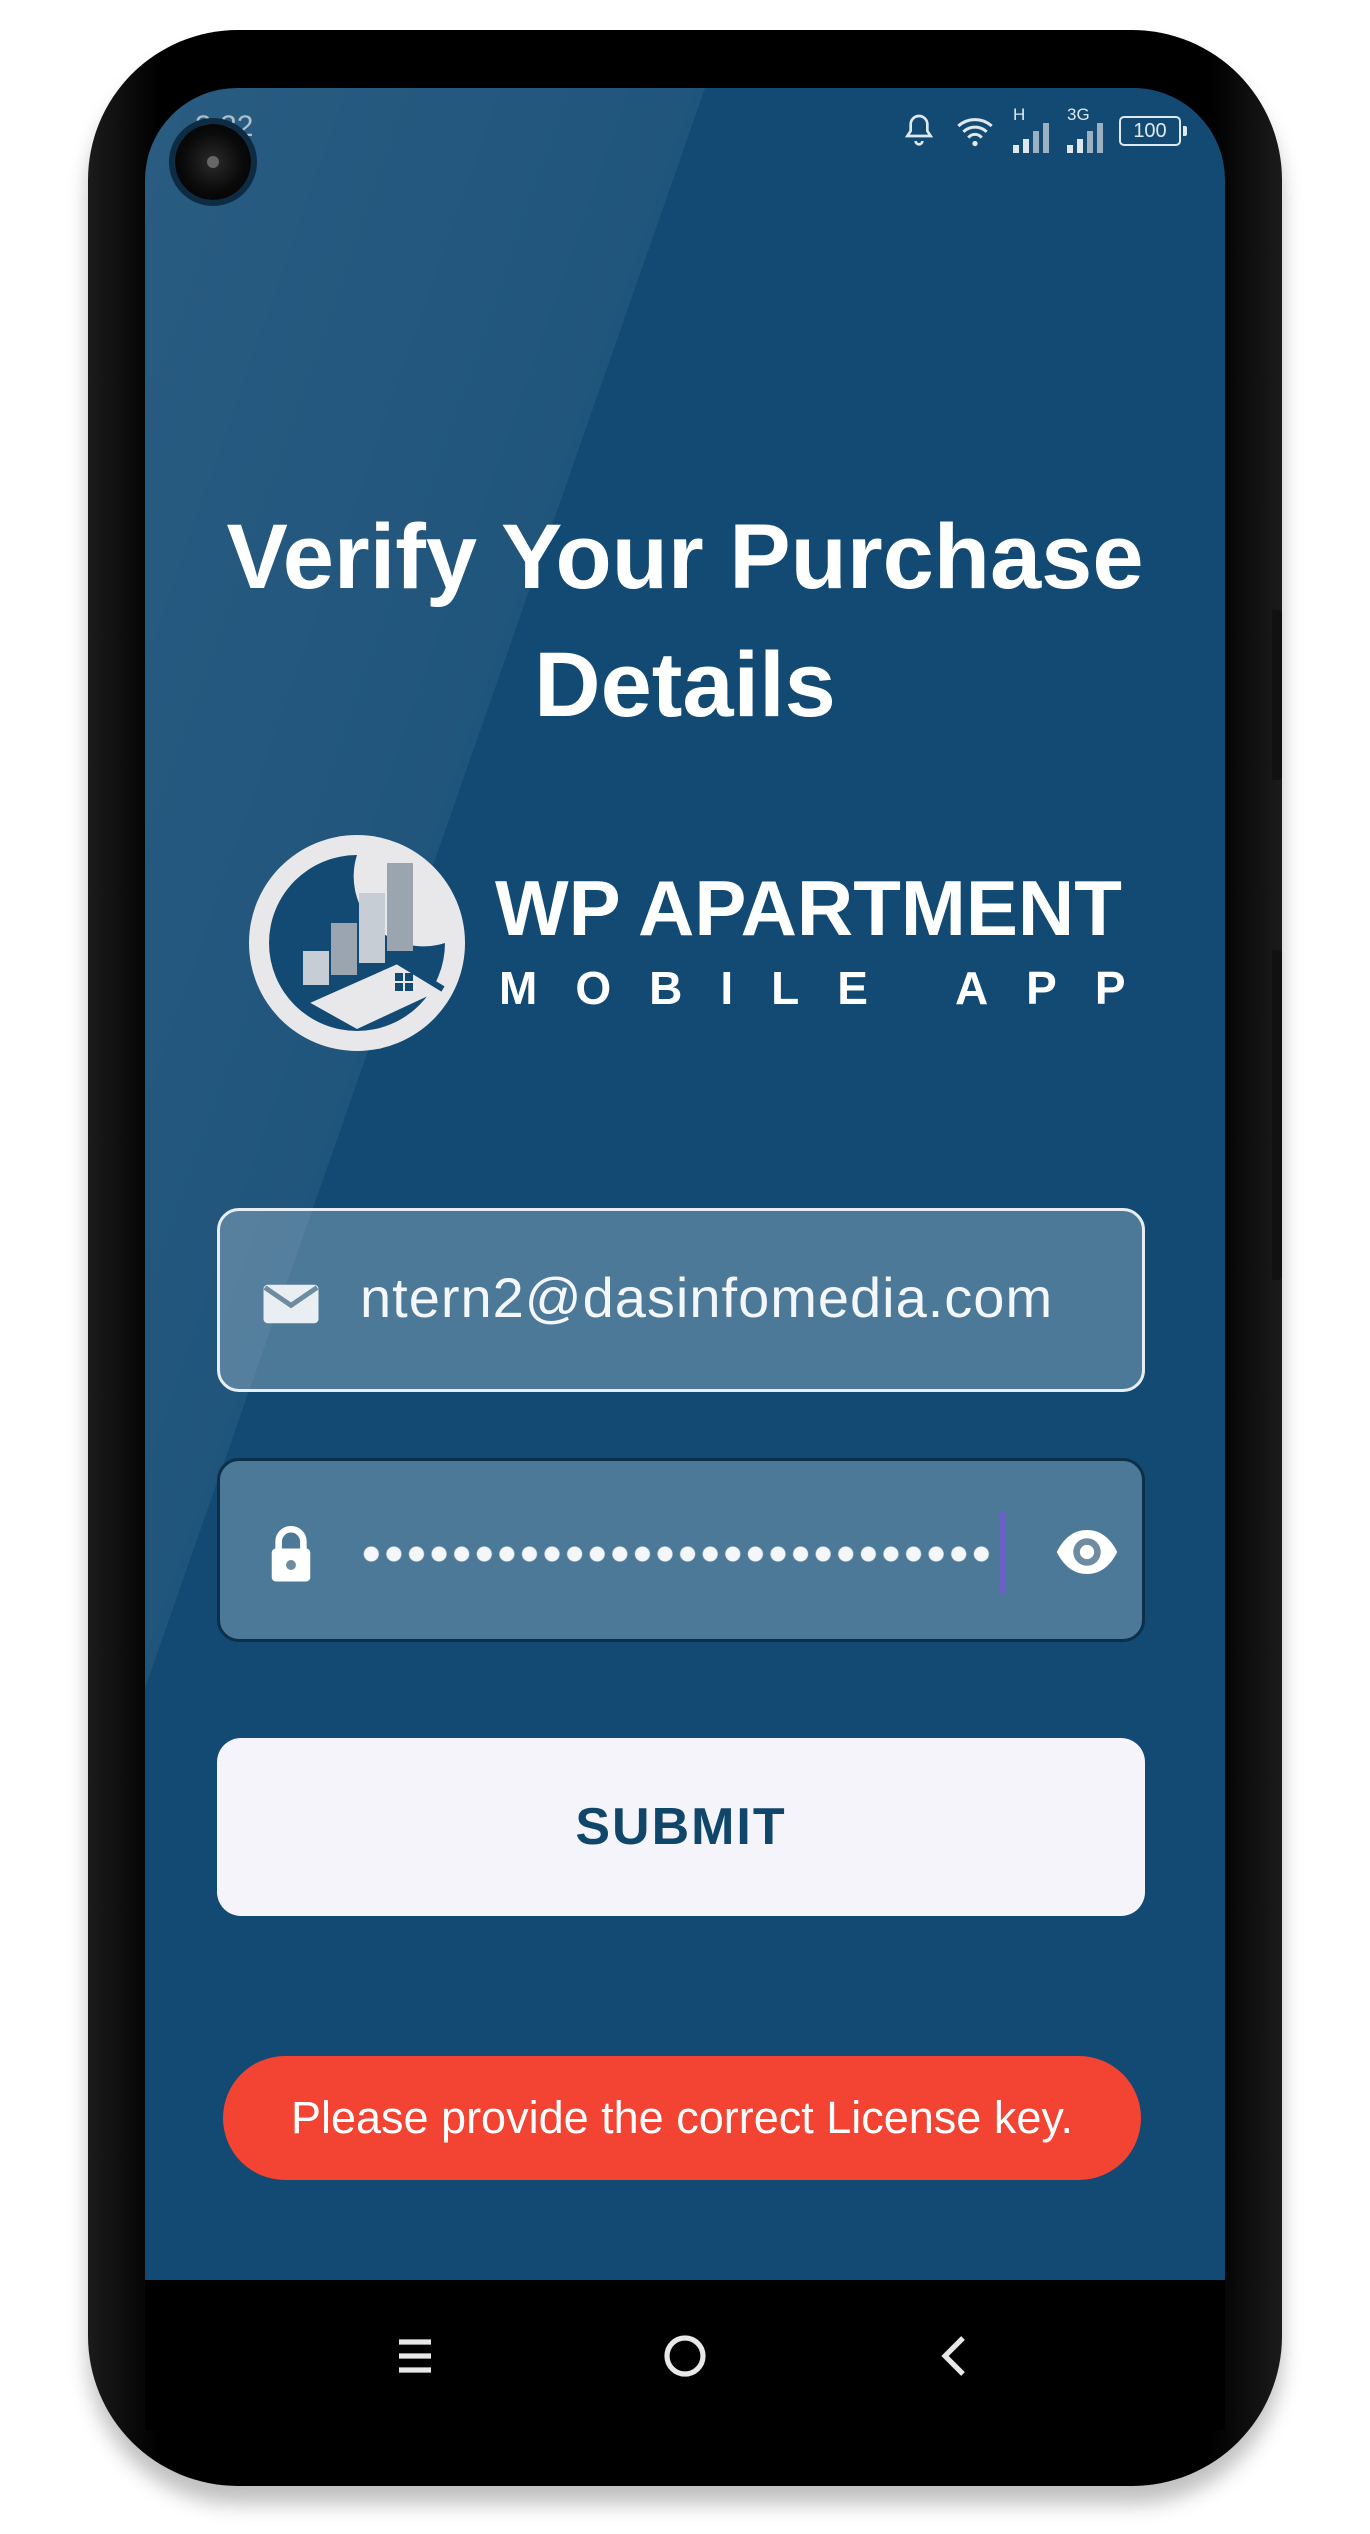 The height and width of the screenshot is (2534, 1370). I want to click on error-toast: Please provide the correct License key., so click(682, 2118).